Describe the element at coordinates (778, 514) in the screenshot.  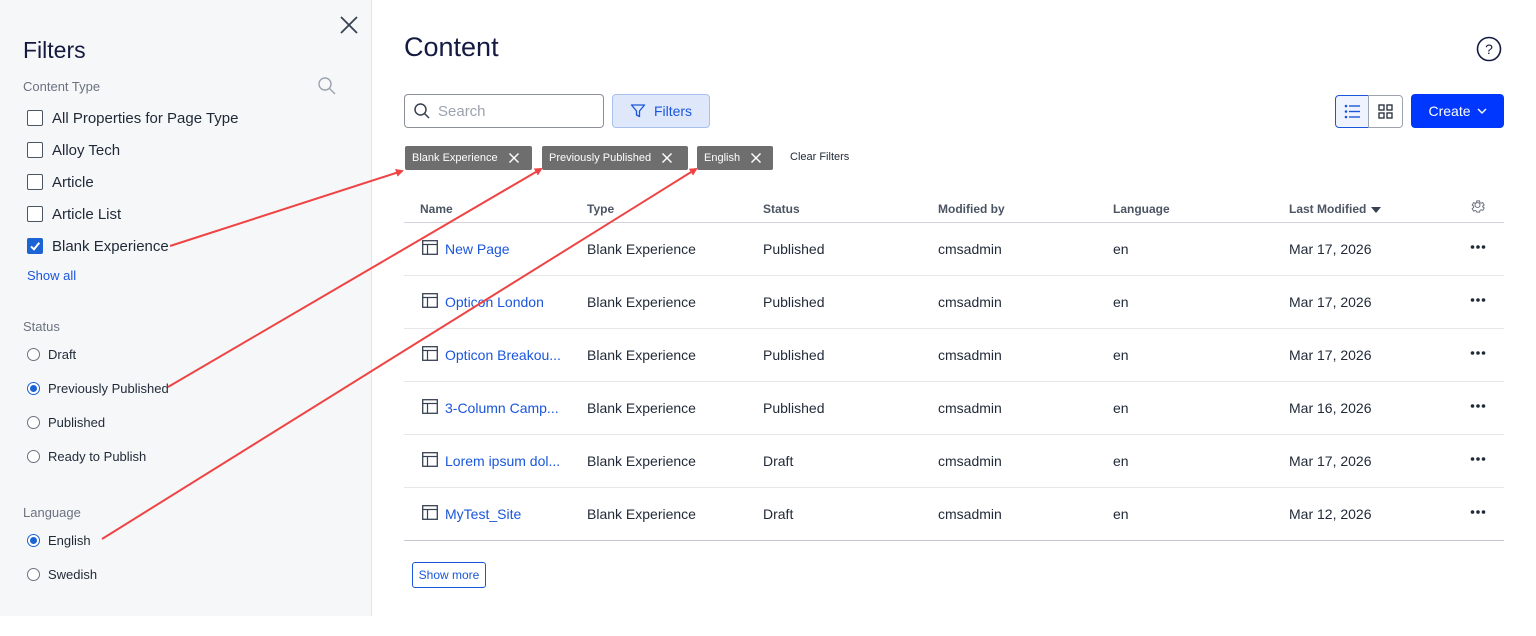
I see `row-status: Draft` at that location.